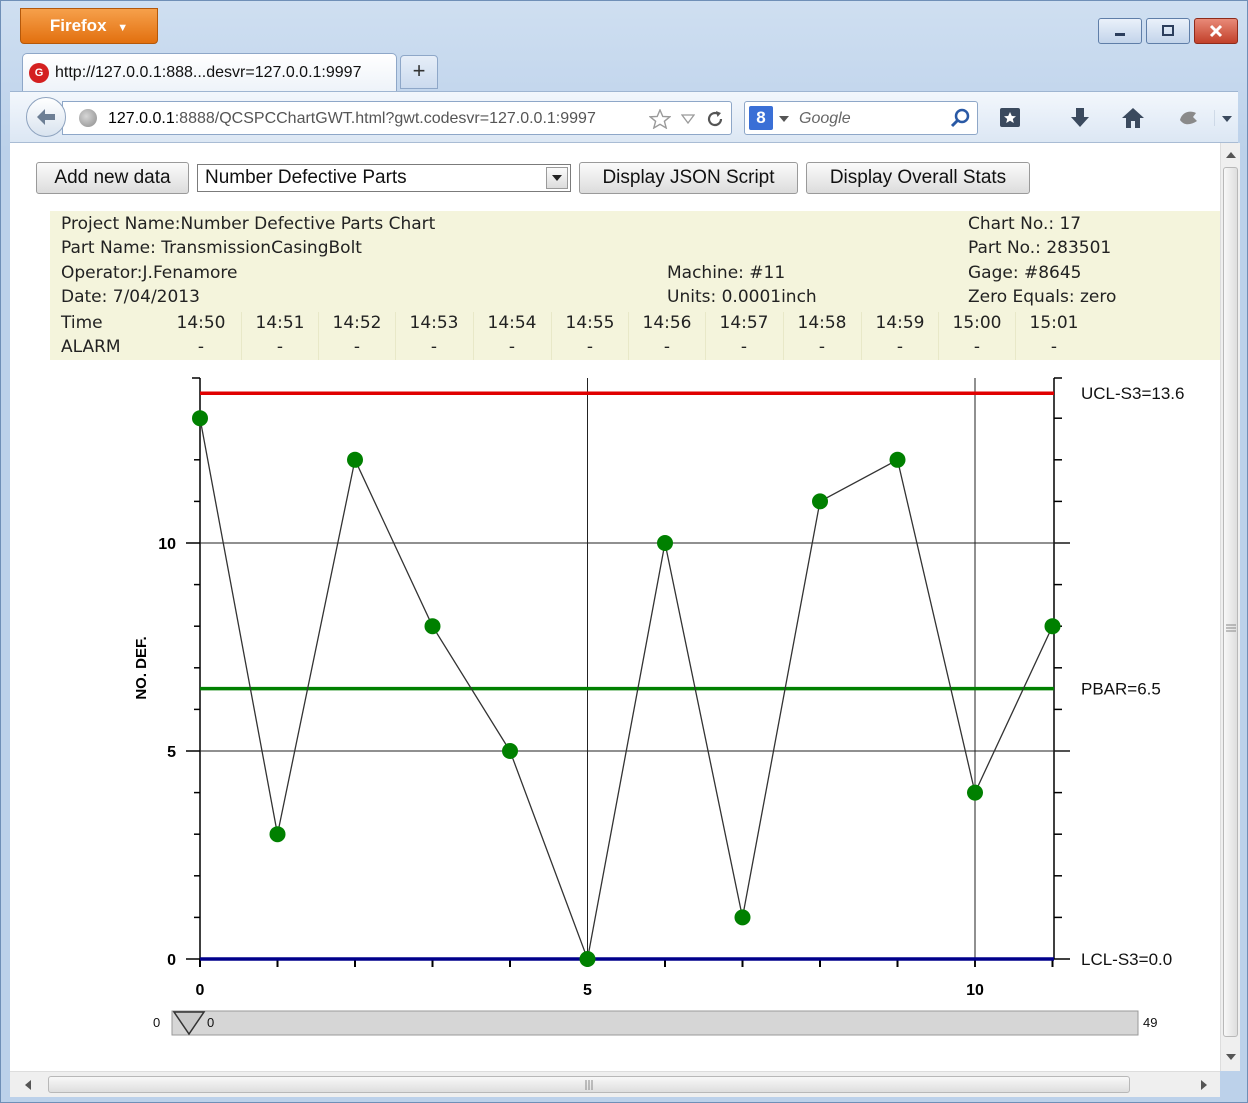  Describe the element at coordinates (200, 990) in the screenshot. I see `x-tick-label: 0` at that location.